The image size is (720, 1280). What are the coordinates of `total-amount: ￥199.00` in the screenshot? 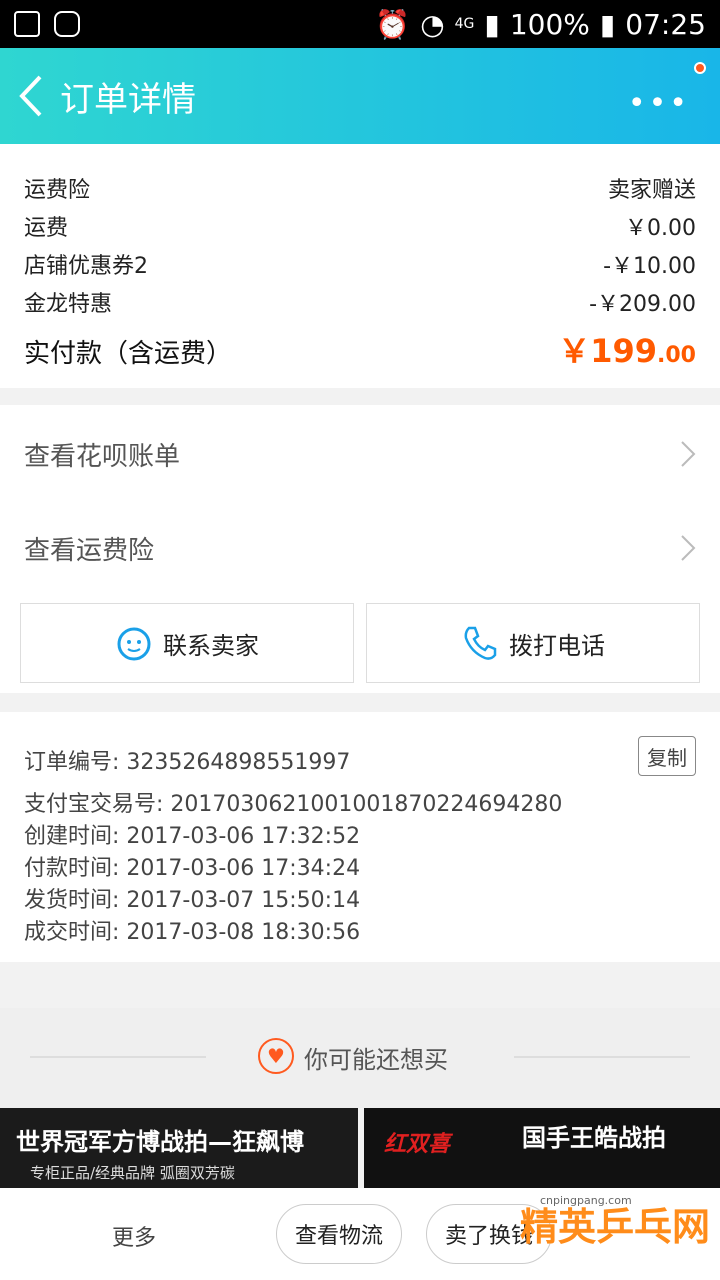 It's located at (627, 349).